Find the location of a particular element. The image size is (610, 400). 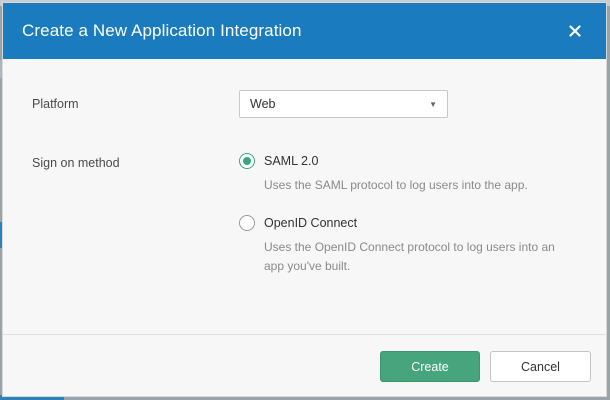

platform-label: Platform is located at coordinates (55, 104).